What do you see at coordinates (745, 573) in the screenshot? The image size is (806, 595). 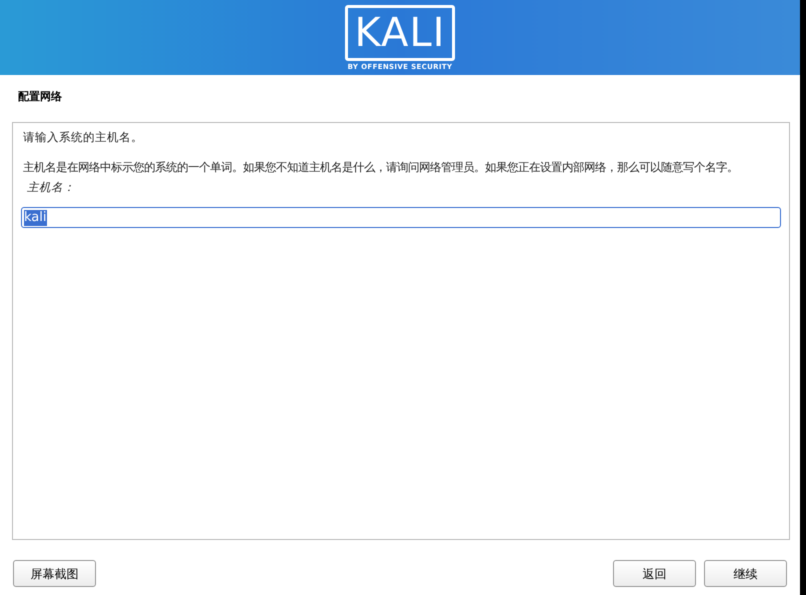 I see `action-button: 继续` at bounding box center [745, 573].